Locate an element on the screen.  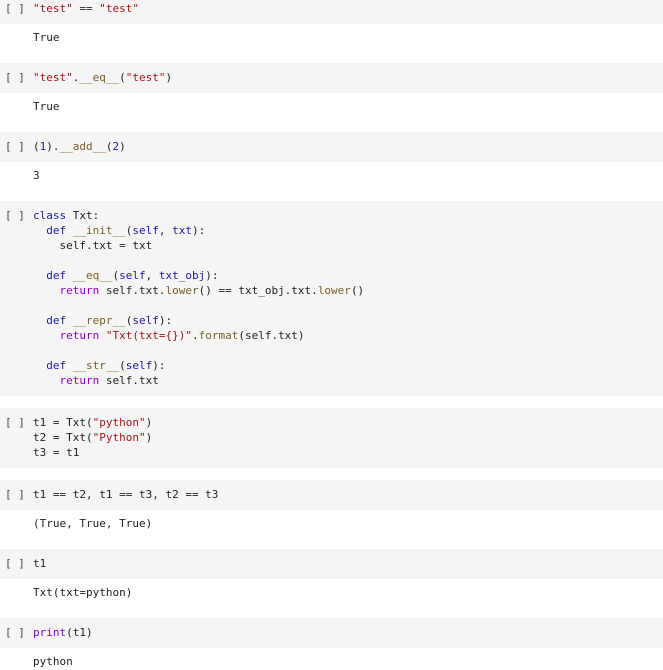
code-line: def __repr__(self): is located at coordinates (348, 320).